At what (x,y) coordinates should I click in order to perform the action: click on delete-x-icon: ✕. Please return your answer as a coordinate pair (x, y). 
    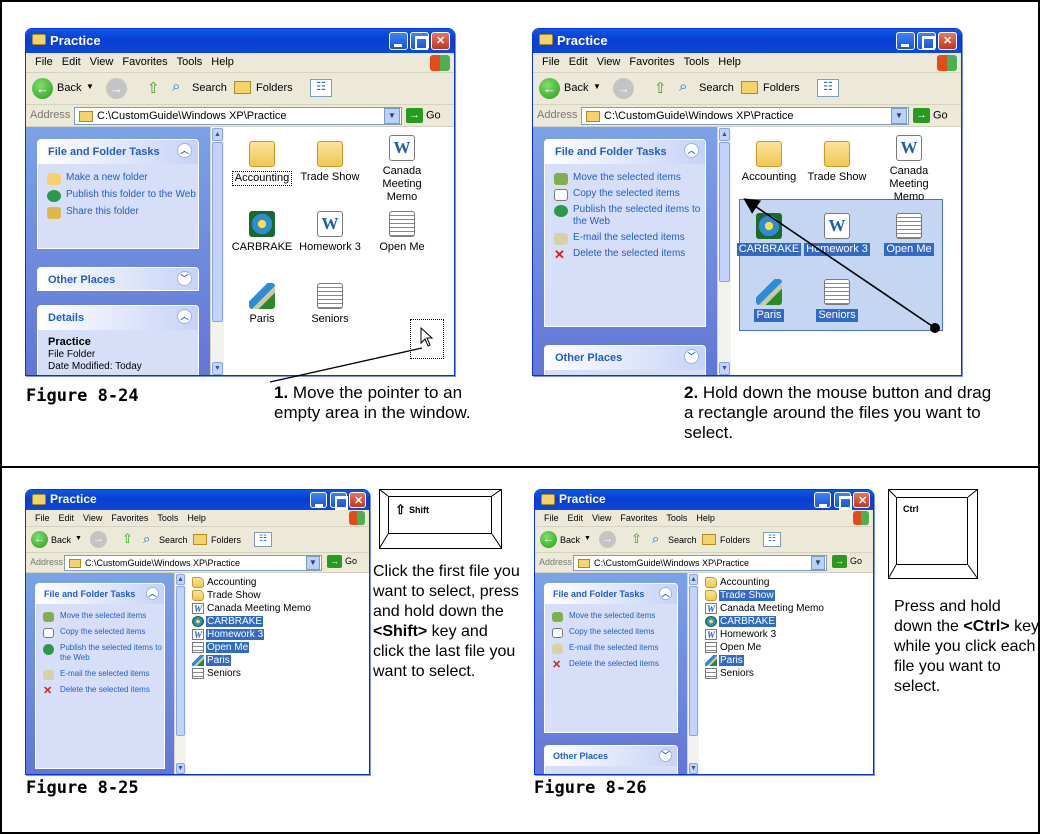
    Looking at the image, I should click on (48, 691).